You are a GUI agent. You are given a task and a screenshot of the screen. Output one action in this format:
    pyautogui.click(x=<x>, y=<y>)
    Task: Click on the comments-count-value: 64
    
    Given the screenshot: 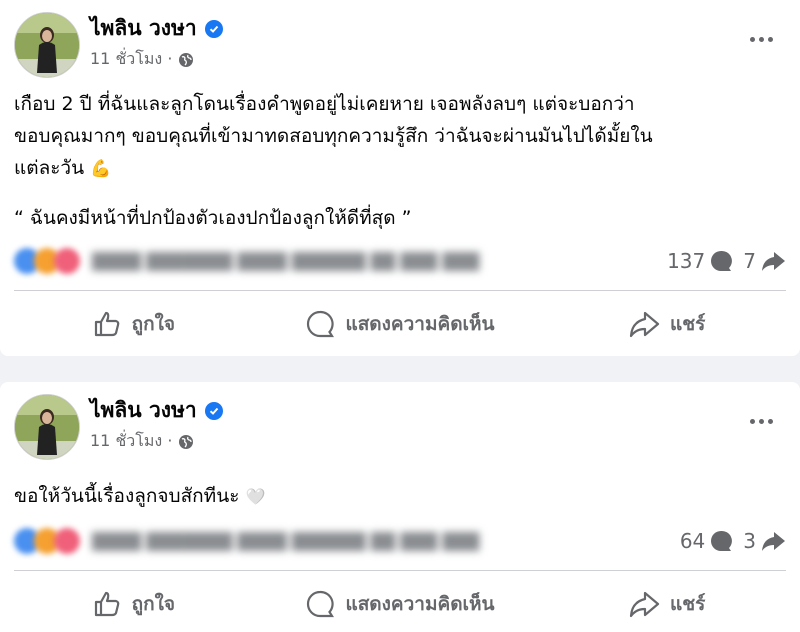 What is the action you would take?
    pyautogui.click(x=692, y=541)
    